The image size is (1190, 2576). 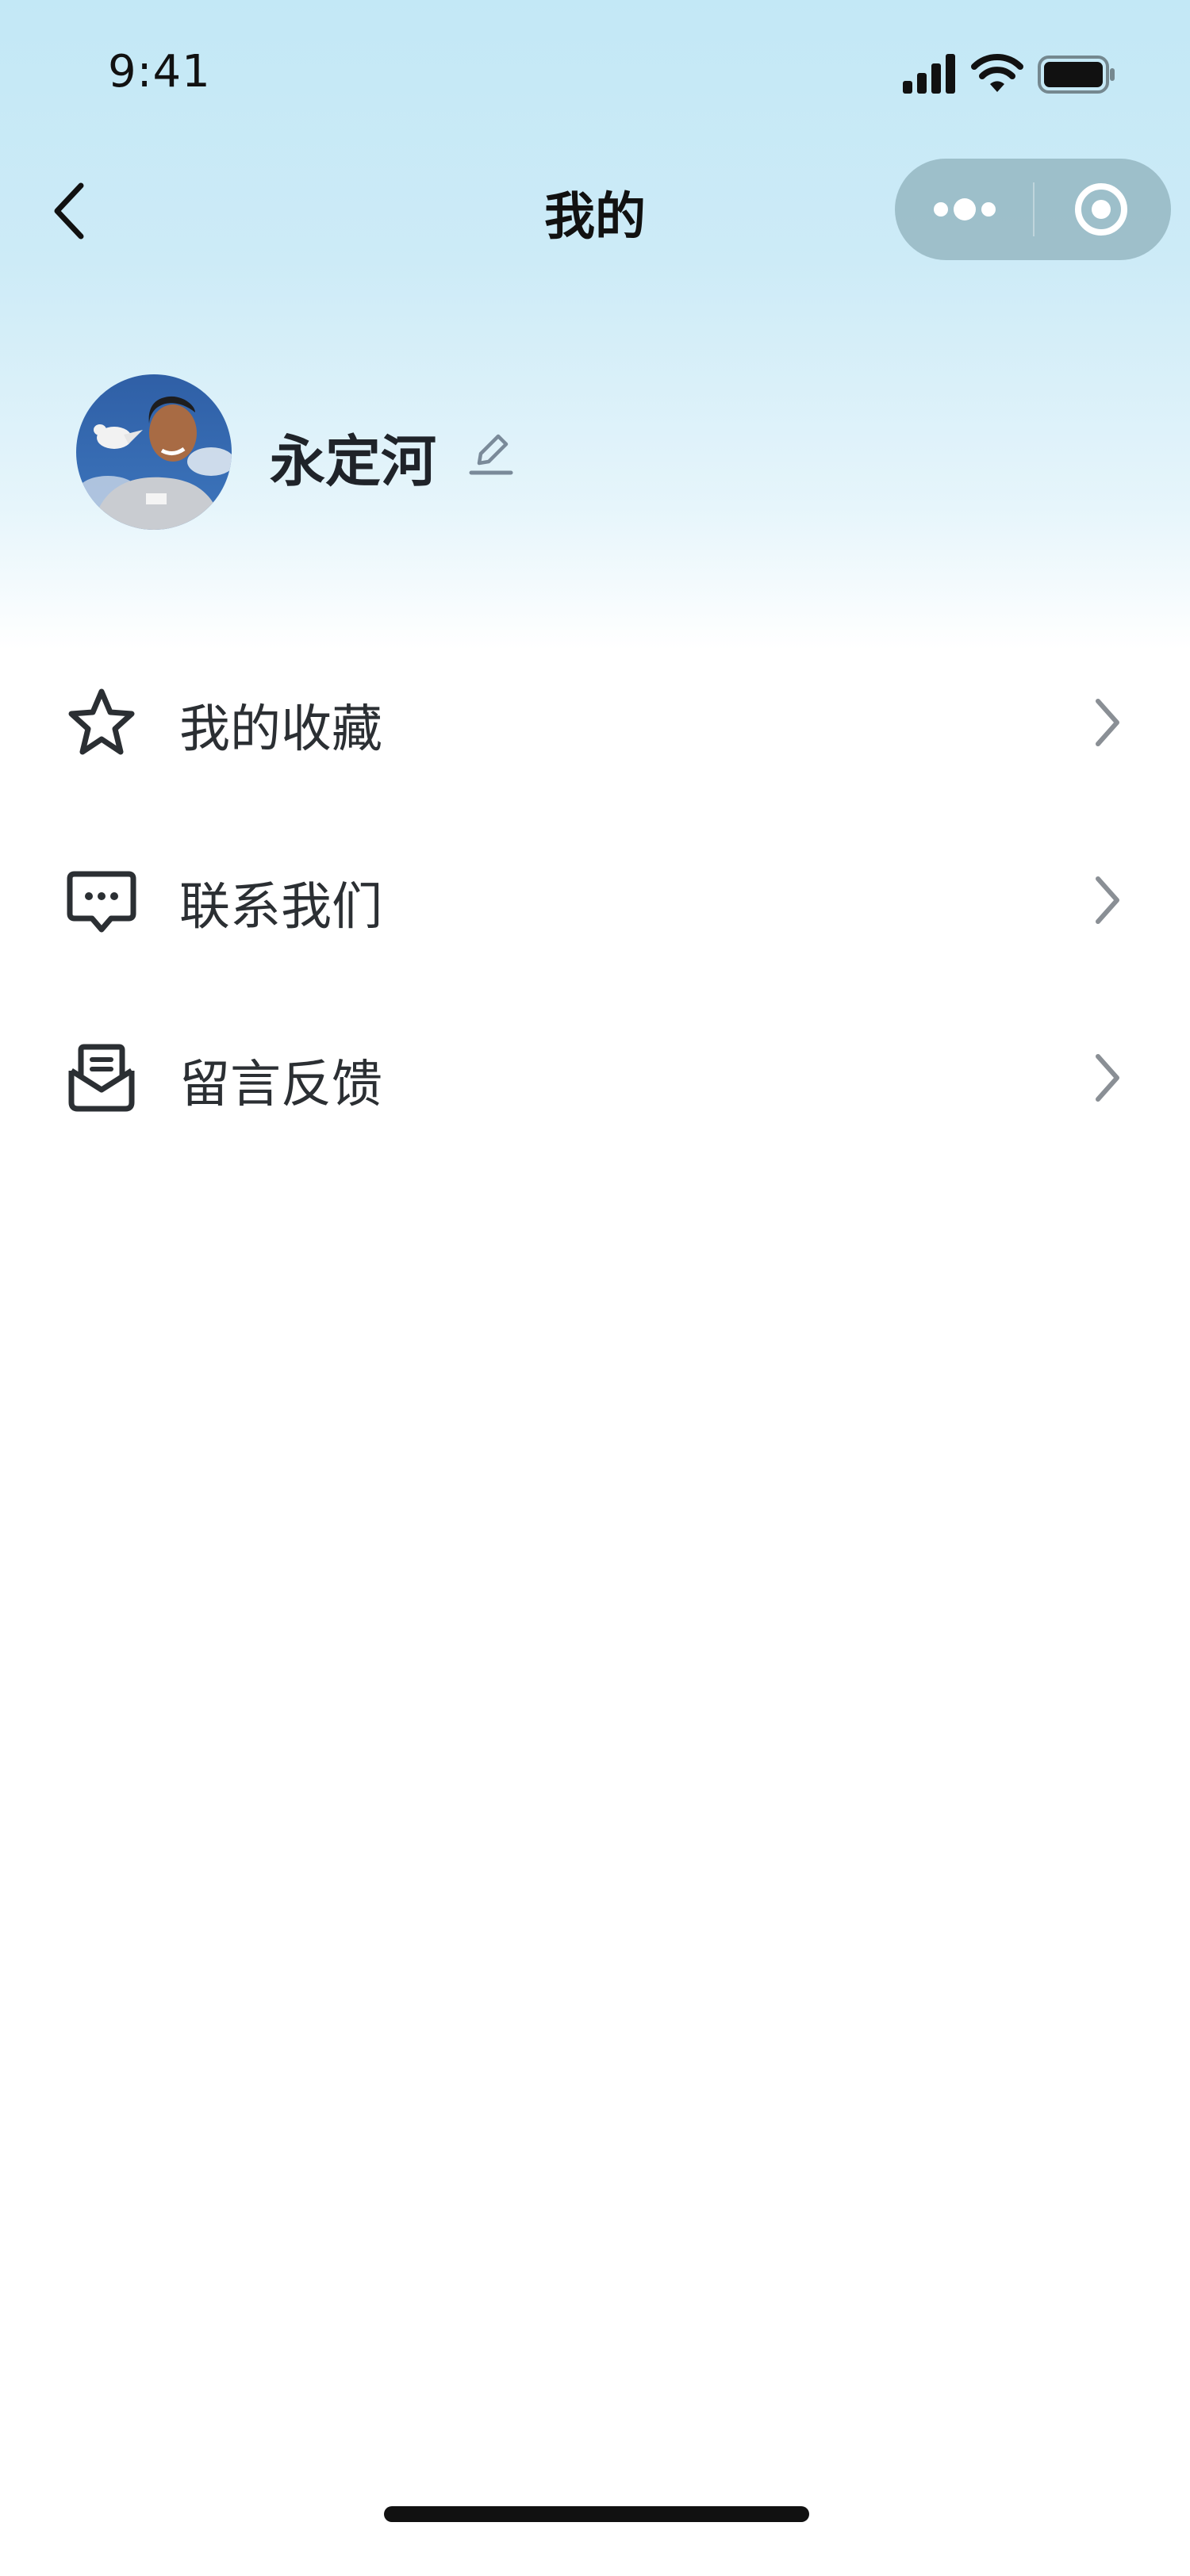 I want to click on status-bar: 9:41, so click(x=595, y=75).